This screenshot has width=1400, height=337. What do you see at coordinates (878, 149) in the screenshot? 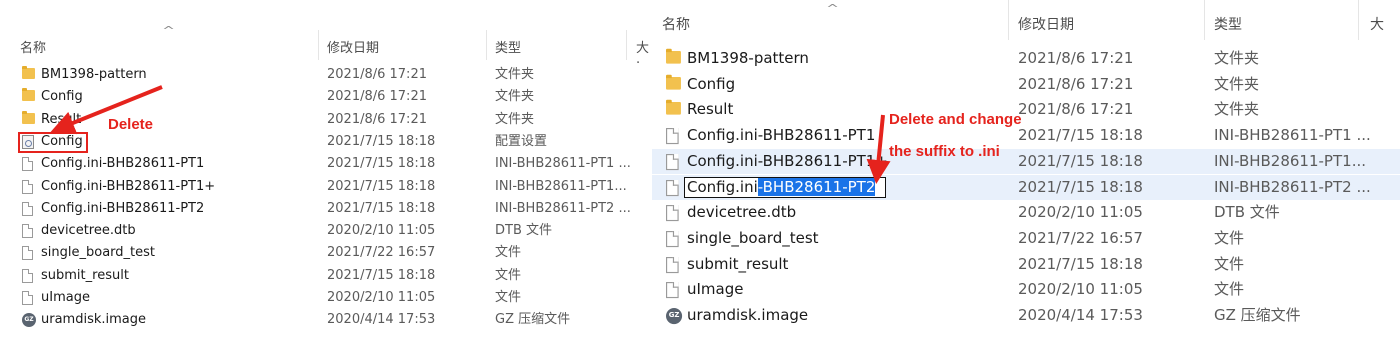
I see `rename-arrow` at bounding box center [878, 149].